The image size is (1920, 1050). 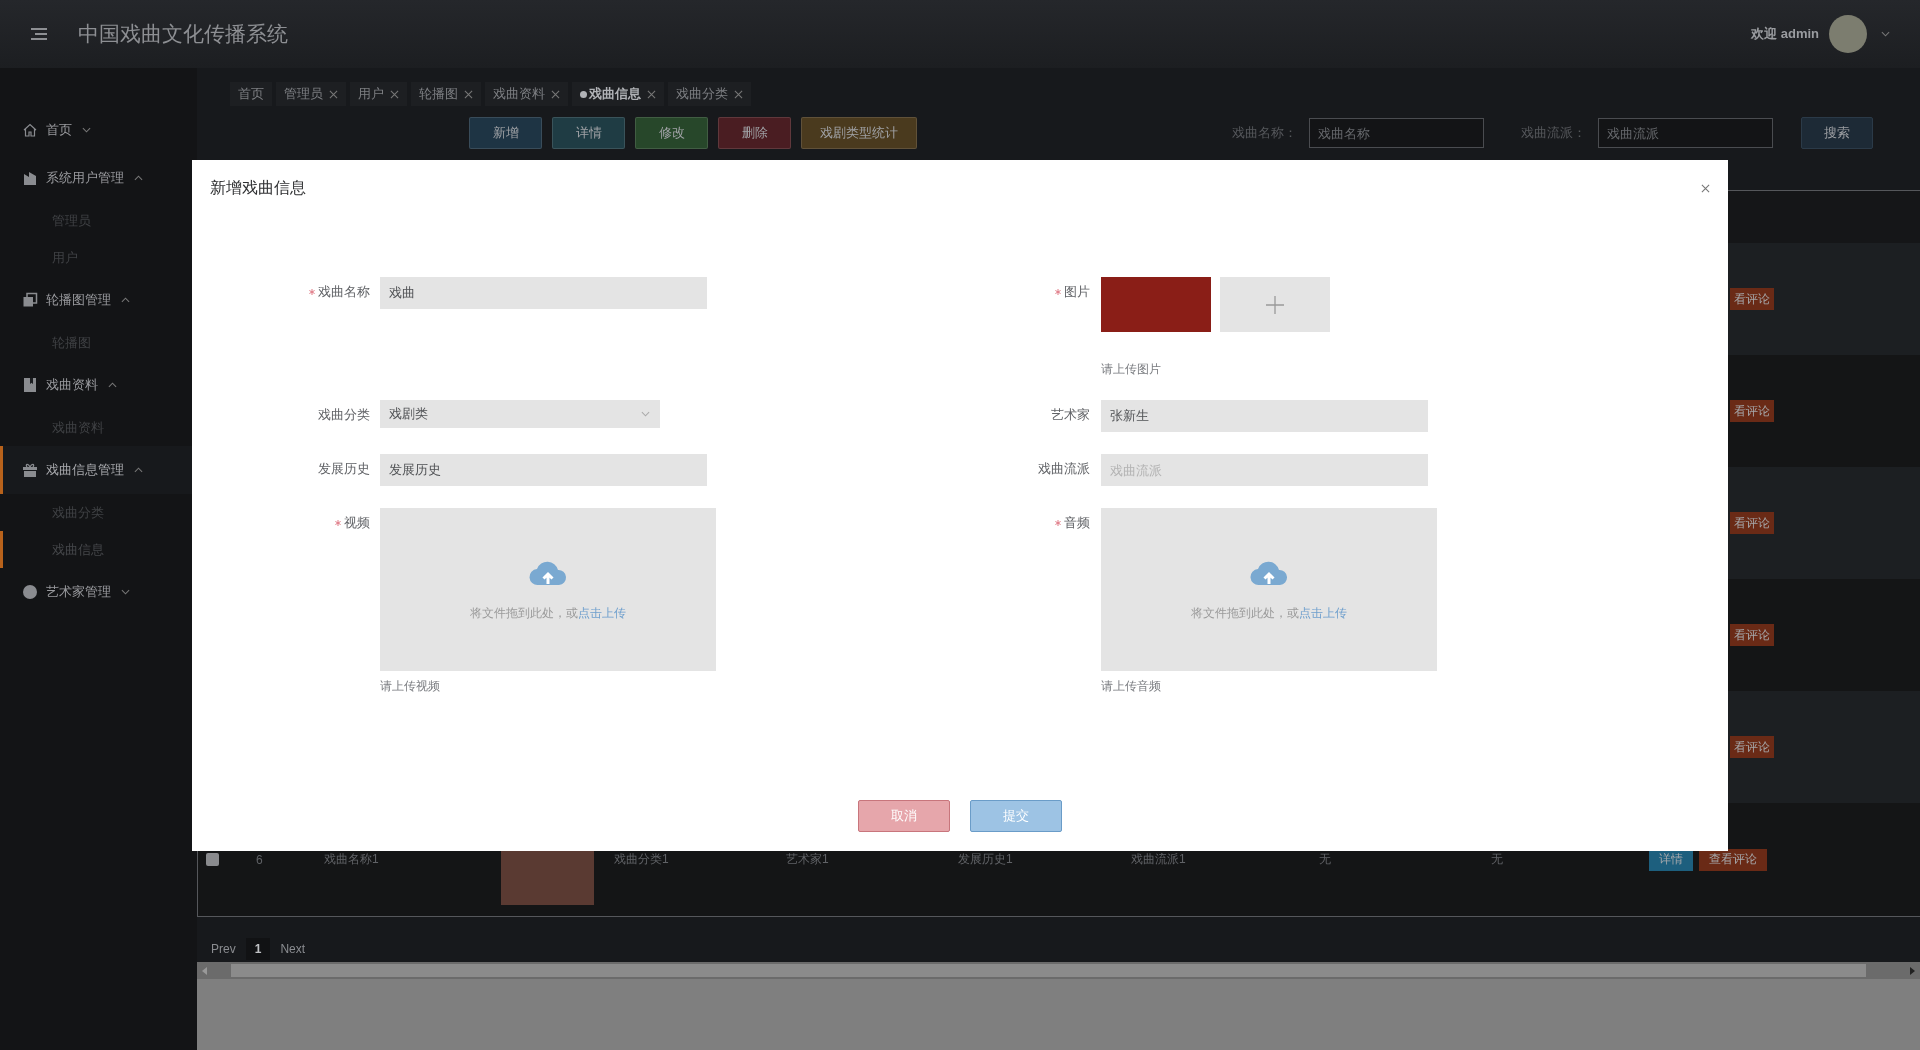 I want to click on field-label: 艺术家, so click(x=1070, y=415).